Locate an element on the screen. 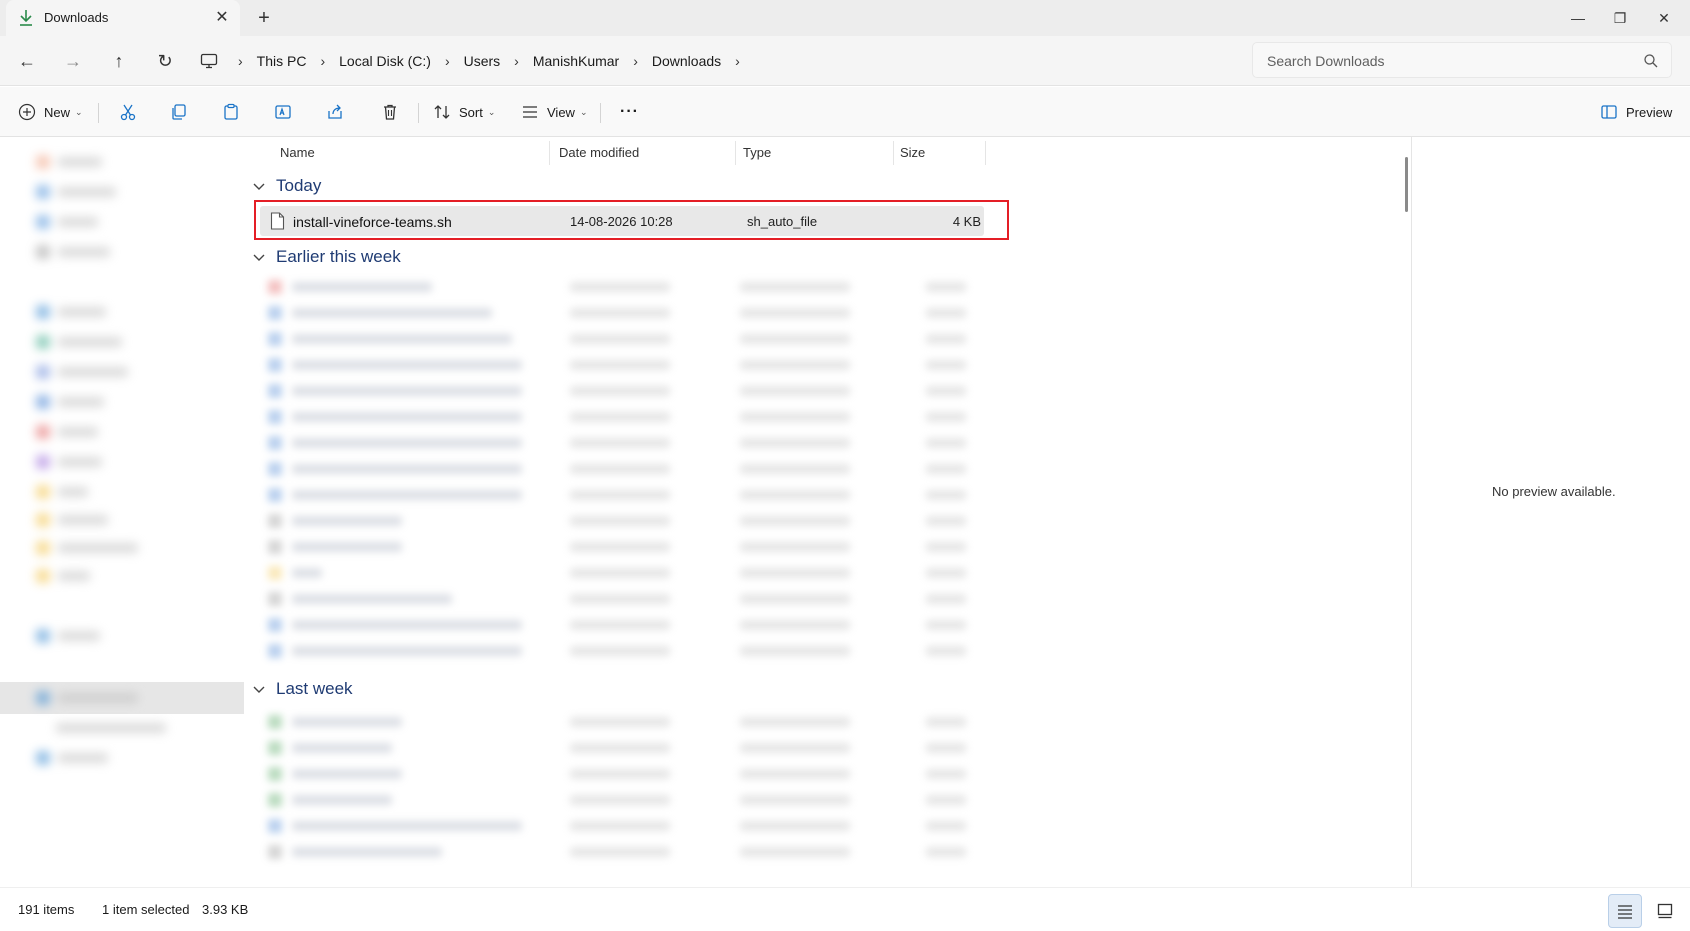 This screenshot has width=1690, height=931. maximize-button: ❐ is located at coordinates (1620, 18).